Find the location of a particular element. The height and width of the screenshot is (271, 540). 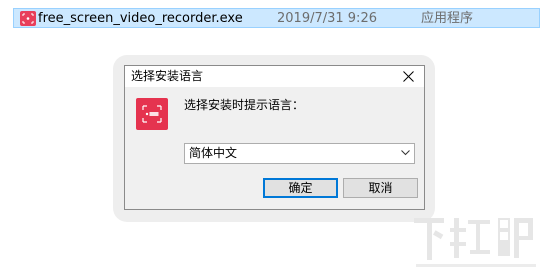

file-type: 应用程序 is located at coordinates (447, 18).